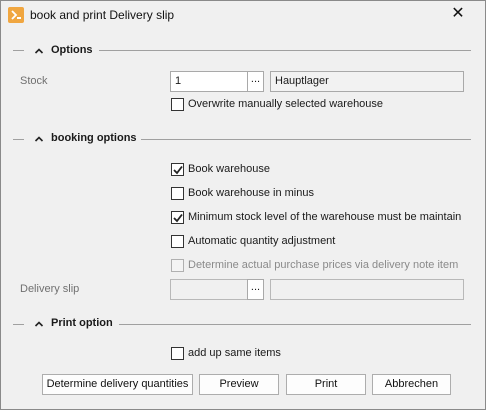 Image resolution: width=486 pixels, height=410 pixels. I want to click on preview-button: Preview, so click(239, 384).